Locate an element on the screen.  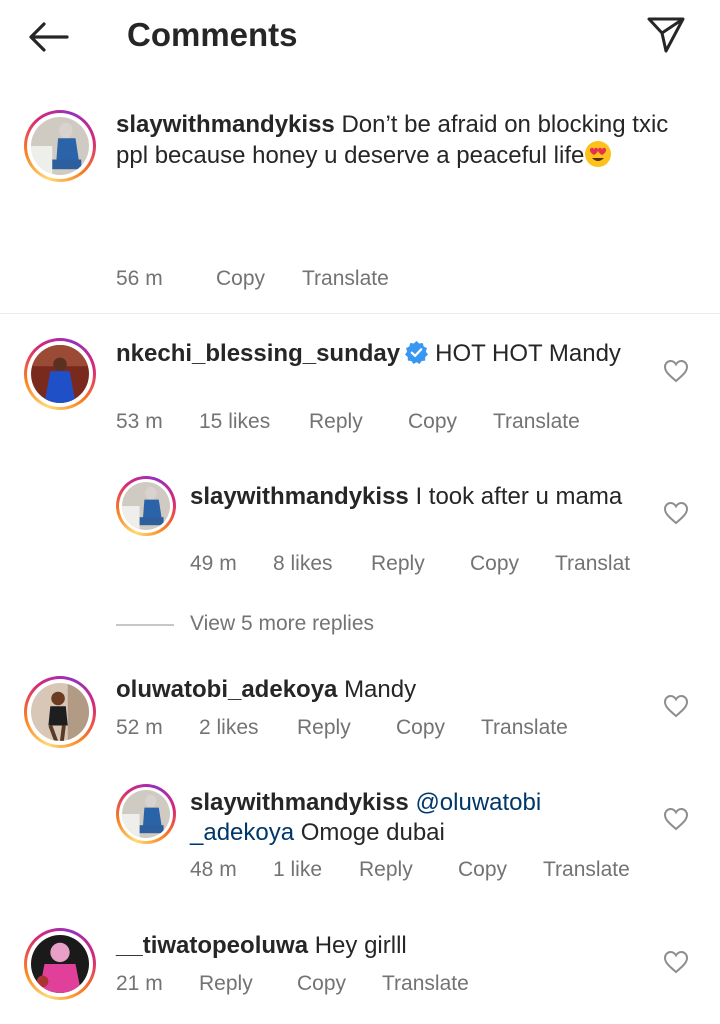
view-more-replies-button: View 5 more replies is located at coordinates (282, 624).